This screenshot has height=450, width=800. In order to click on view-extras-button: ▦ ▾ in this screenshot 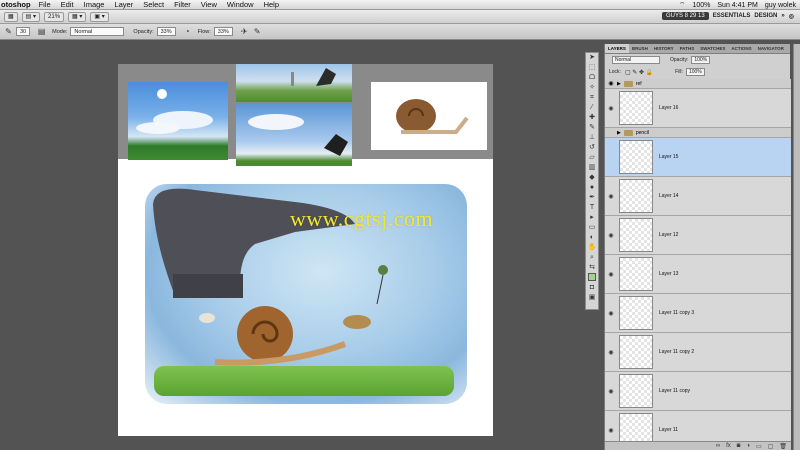, I will do `click(77, 16)`.